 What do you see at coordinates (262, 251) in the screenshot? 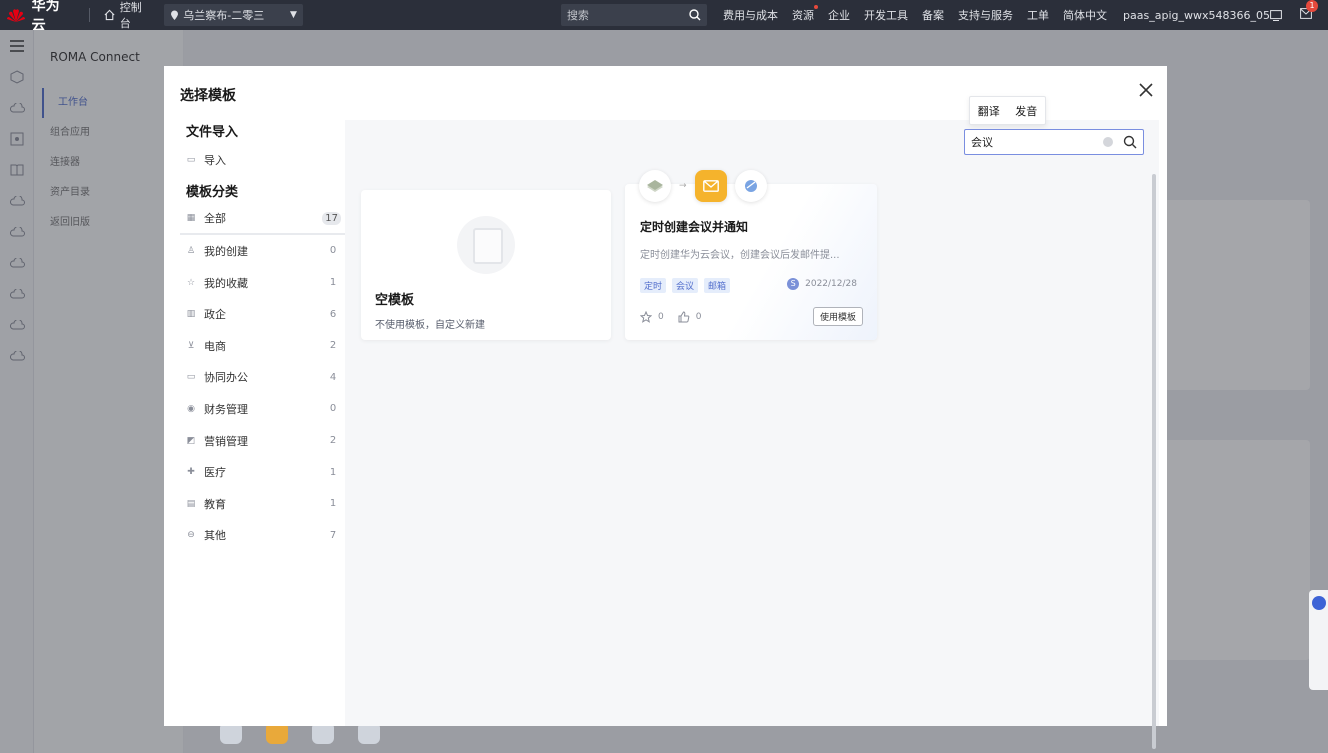
I see `category-my-created: ♙ 我的创建 0` at bounding box center [262, 251].